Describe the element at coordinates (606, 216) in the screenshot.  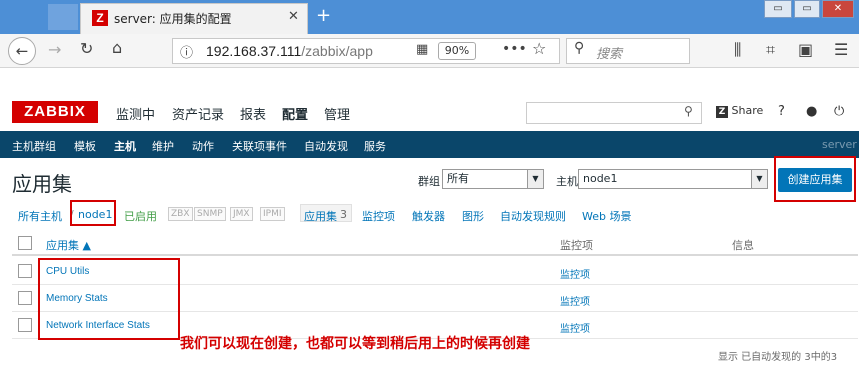
I see `web-scenarios-link: Web 场景` at that location.